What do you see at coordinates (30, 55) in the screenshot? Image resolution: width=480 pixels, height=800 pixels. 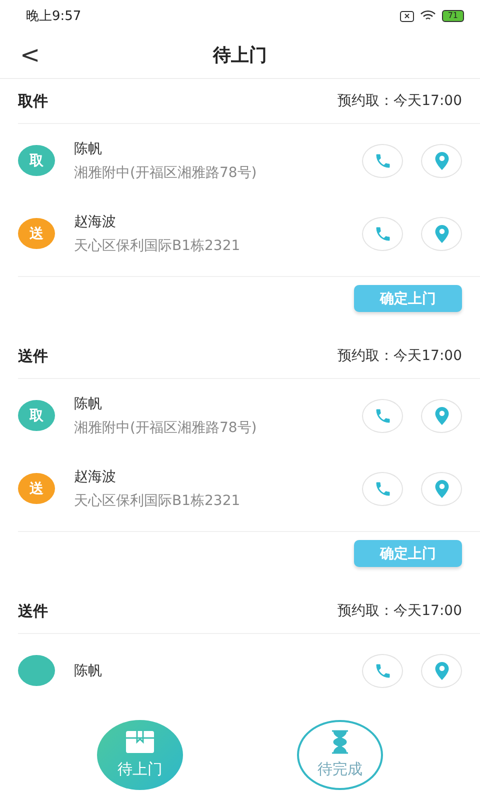 I see `back-button: <` at bounding box center [30, 55].